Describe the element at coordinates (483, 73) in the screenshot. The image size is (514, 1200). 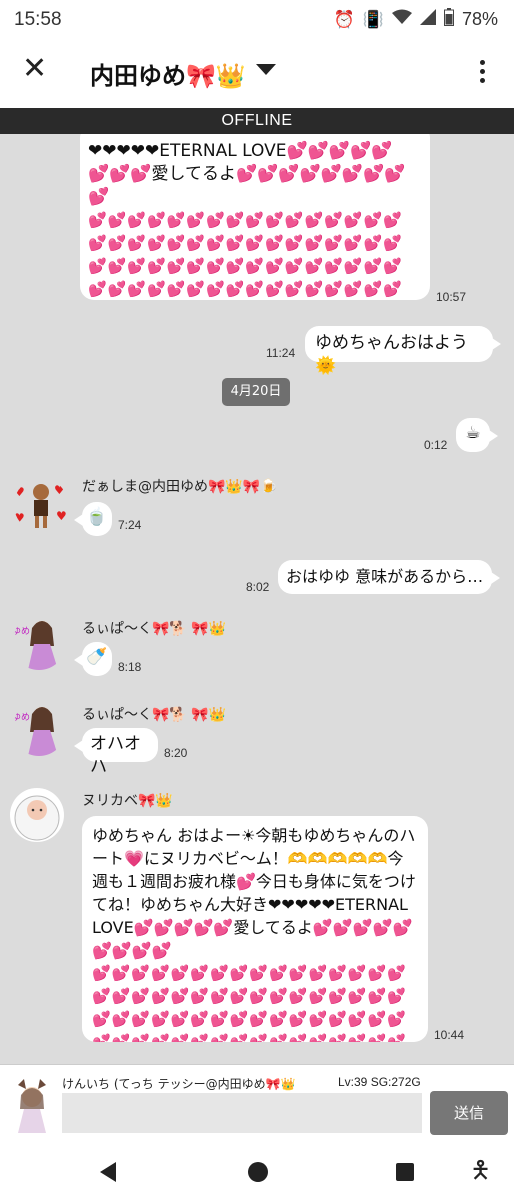
I see `more-options-icon` at that location.